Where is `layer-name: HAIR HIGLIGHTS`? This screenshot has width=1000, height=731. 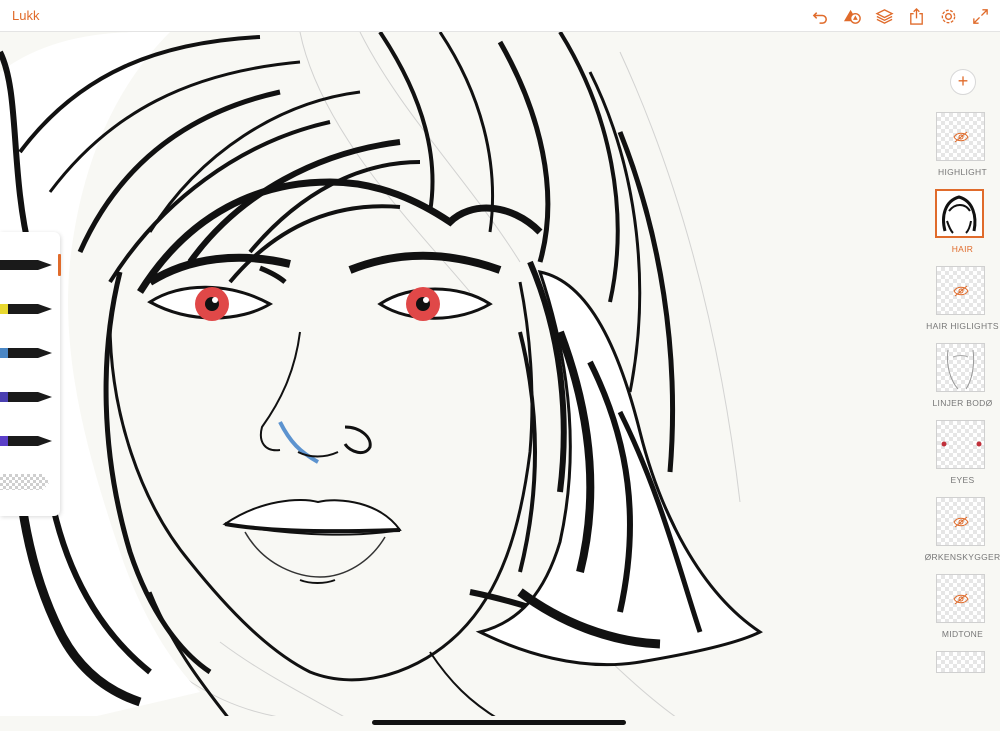
layer-name: HAIR HIGLIGHTS is located at coordinates (962, 326).